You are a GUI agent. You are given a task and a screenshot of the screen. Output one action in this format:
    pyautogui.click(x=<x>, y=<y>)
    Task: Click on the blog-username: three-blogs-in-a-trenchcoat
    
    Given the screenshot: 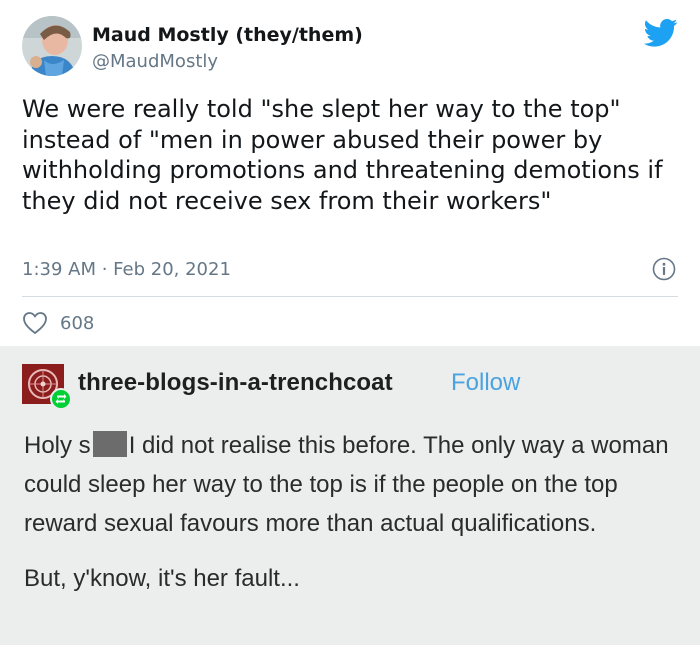 What is the action you would take?
    pyautogui.click(x=235, y=383)
    